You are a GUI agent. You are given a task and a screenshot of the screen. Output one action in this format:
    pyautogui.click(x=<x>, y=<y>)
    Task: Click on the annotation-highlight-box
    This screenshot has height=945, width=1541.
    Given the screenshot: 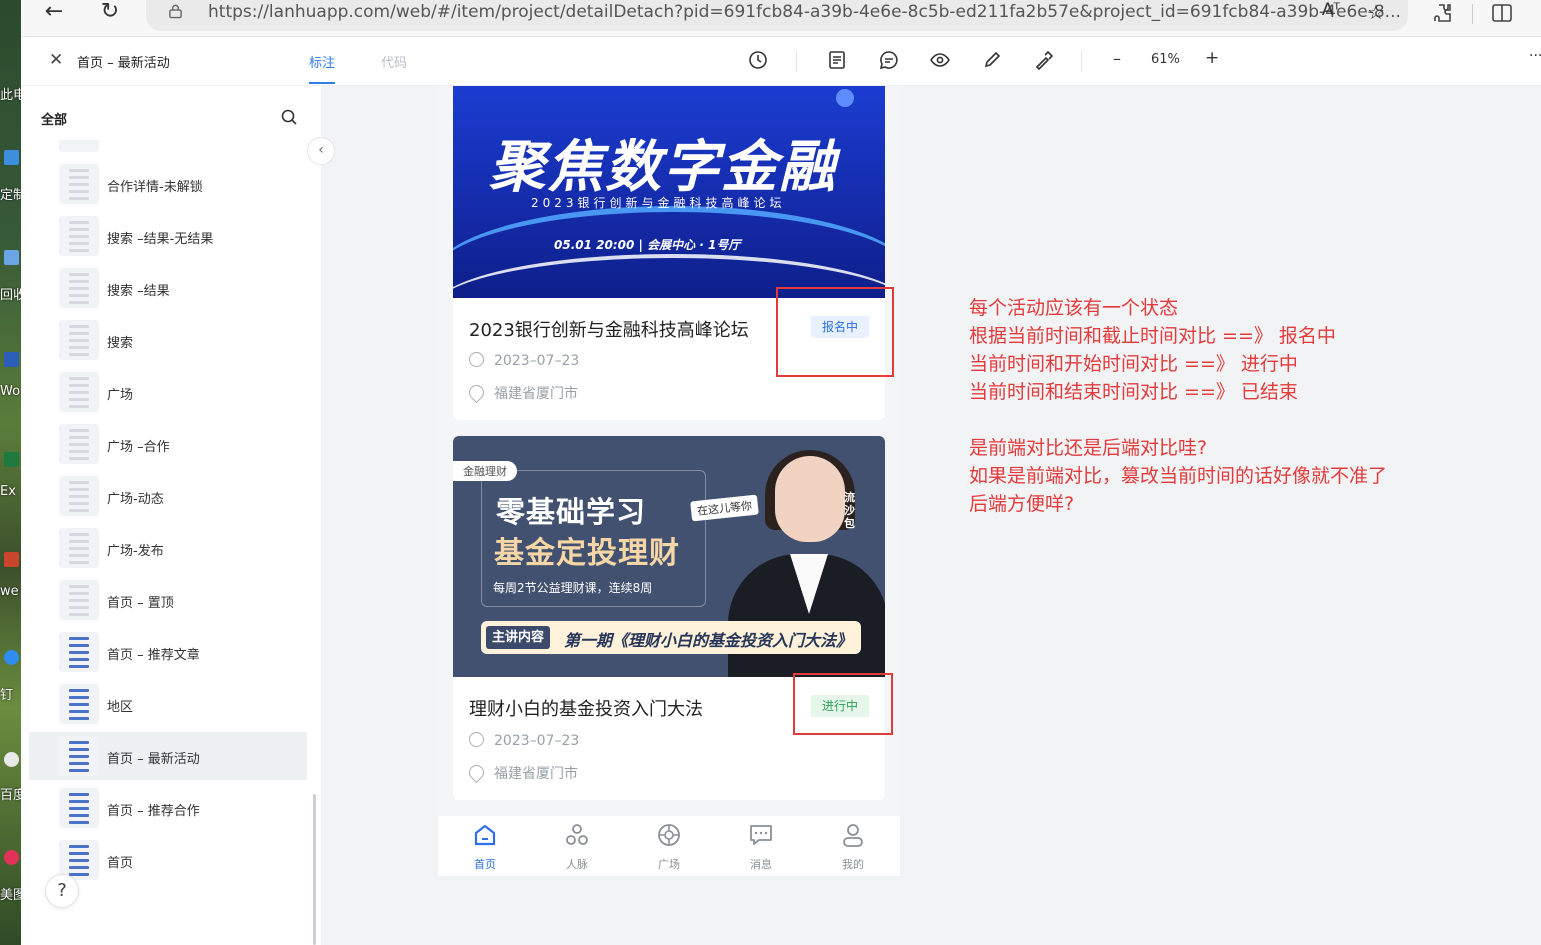 What is the action you would take?
    pyautogui.click(x=835, y=332)
    